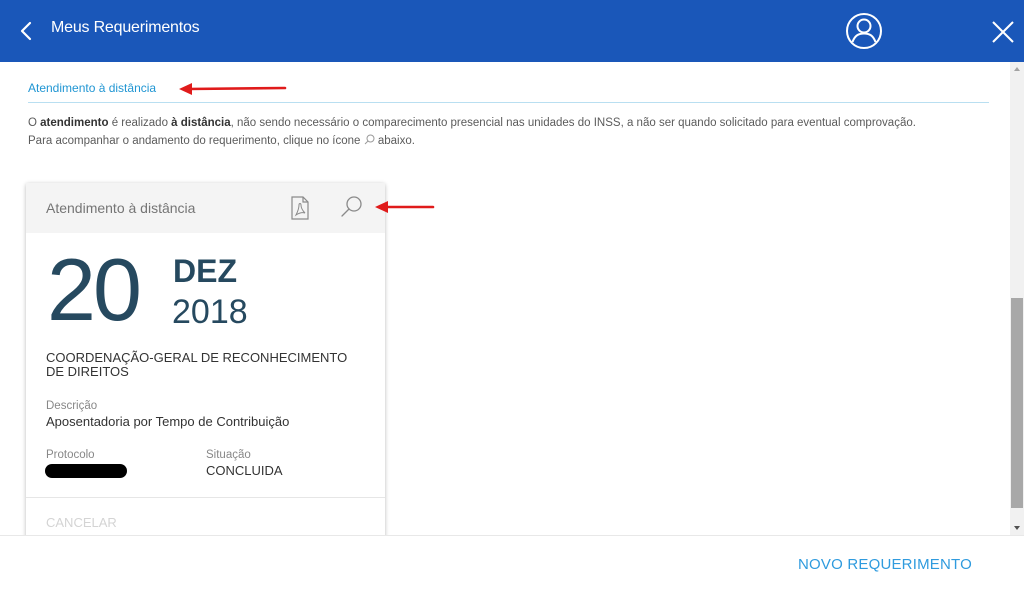  I want to click on section-divider, so click(508, 102).